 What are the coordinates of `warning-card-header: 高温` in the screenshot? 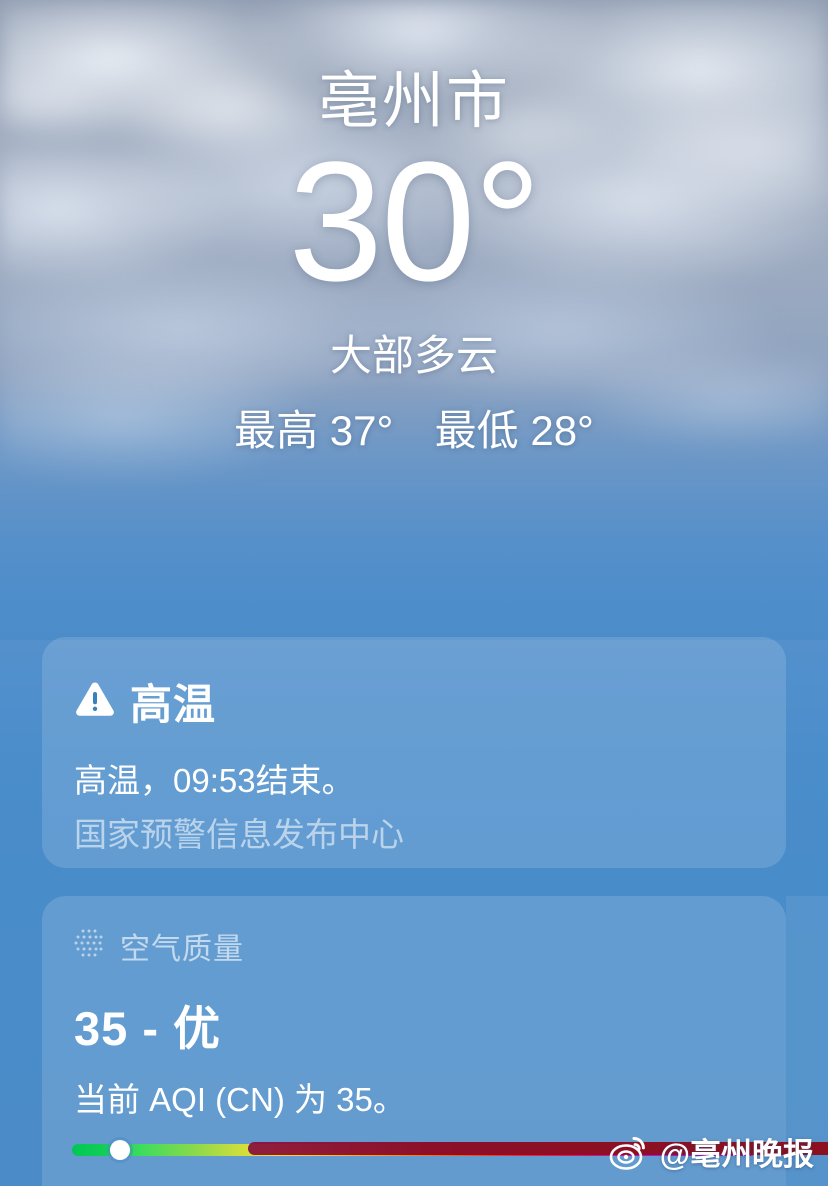 It's located at (414, 684).